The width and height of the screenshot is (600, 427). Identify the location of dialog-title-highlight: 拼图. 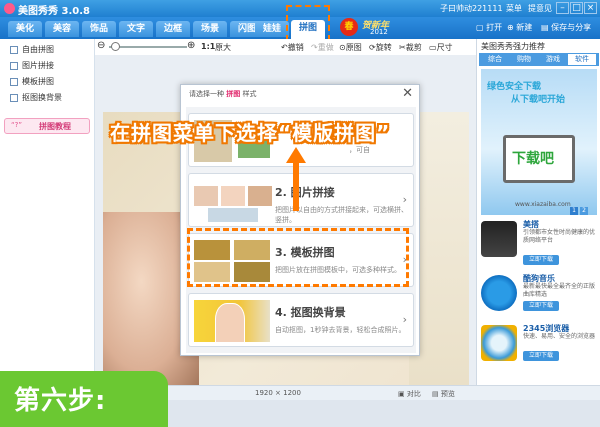
(233, 94).